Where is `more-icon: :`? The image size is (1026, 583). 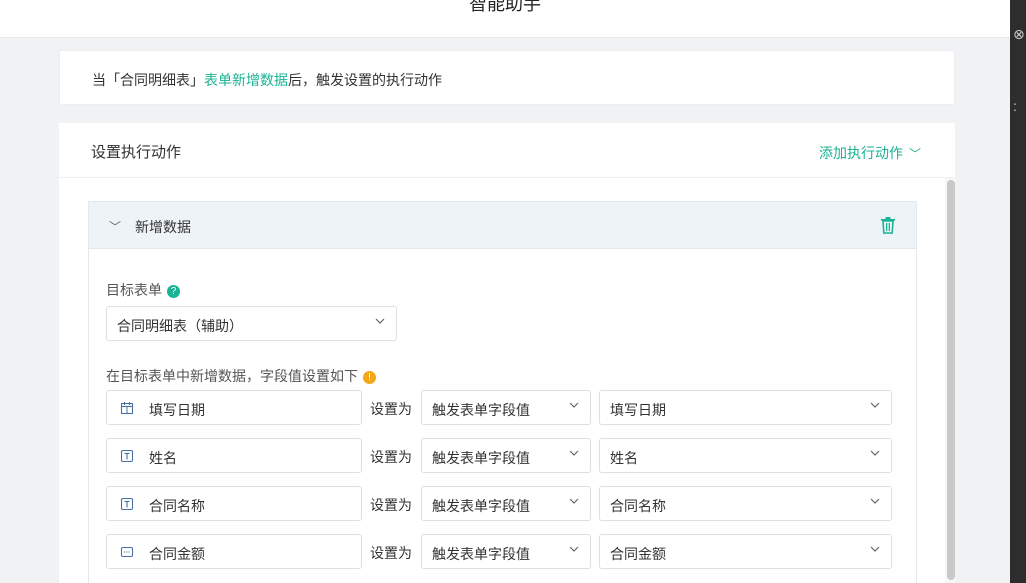 more-icon: : is located at coordinates (1015, 106).